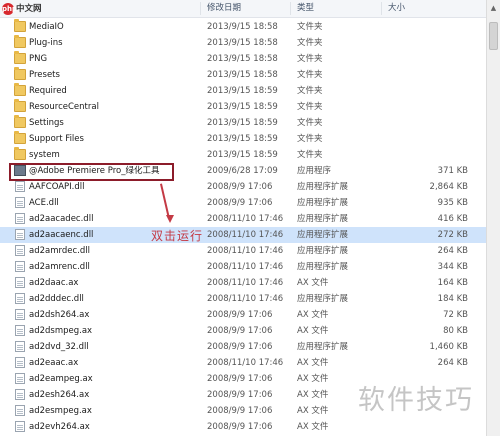 Image resolution: width=500 pixels, height=436 pixels. I want to click on file-row: ad2dddec.dll 2008/11/10 17:46 应用程序扩展 184 KB, so click(243, 299).